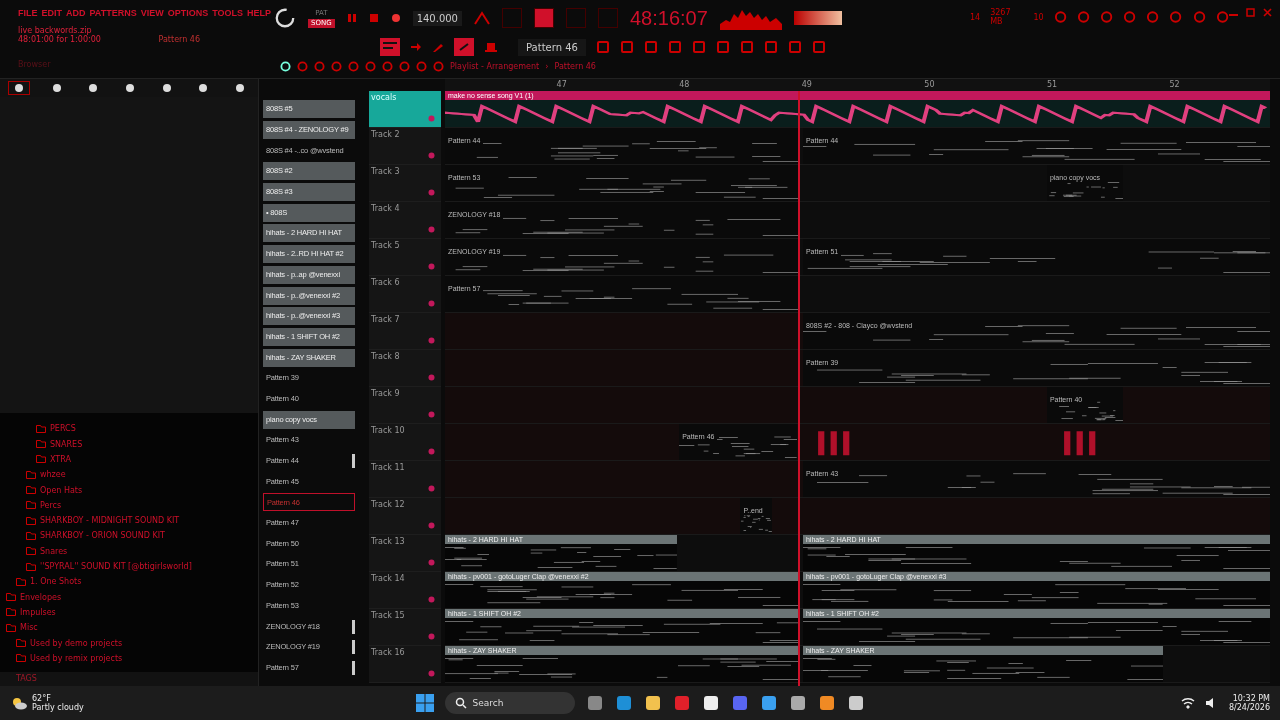  I want to click on track-header: Track 7, so click(405, 331).